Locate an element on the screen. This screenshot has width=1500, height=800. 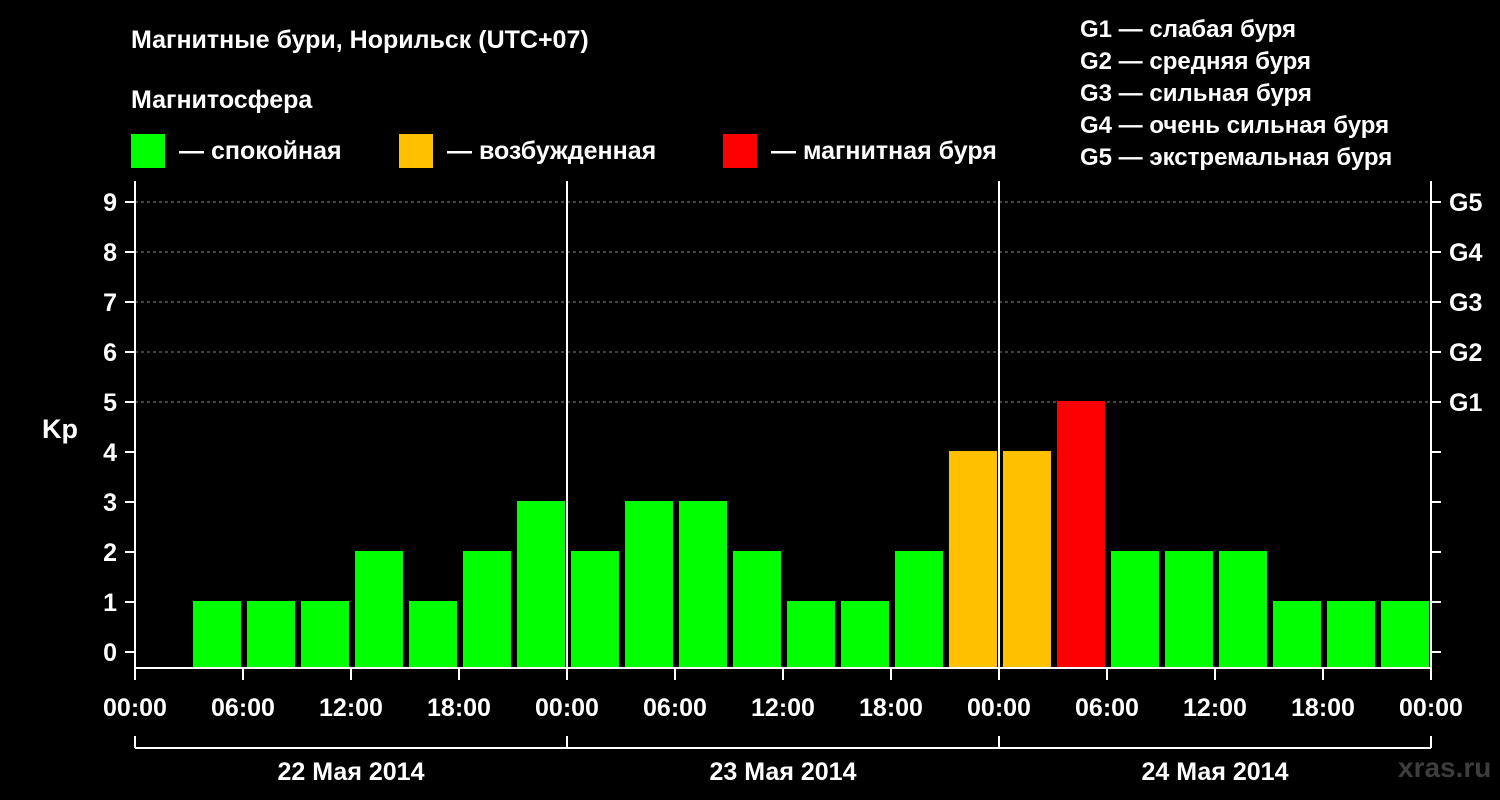
storm-level-axis-label: G5 is located at coordinates (1465, 203).